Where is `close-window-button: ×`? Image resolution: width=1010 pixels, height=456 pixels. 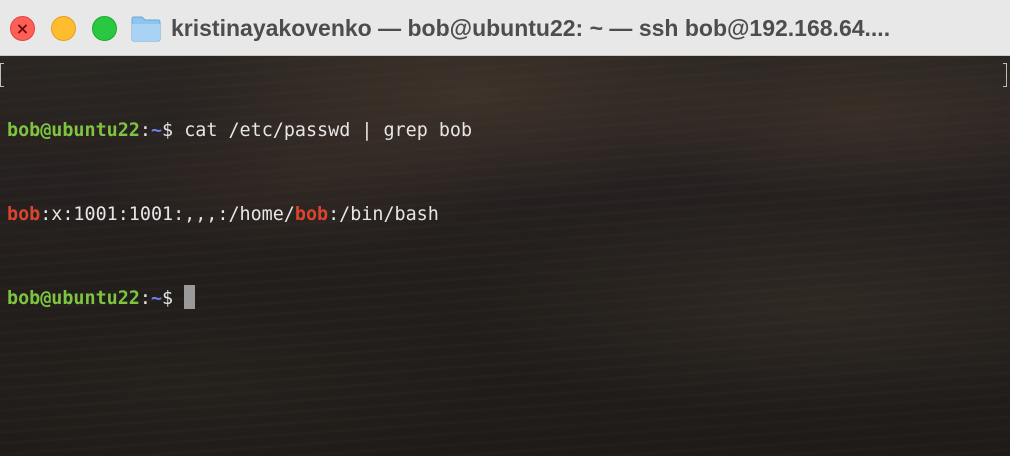 close-window-button: × is located at coordinates (22, 28).